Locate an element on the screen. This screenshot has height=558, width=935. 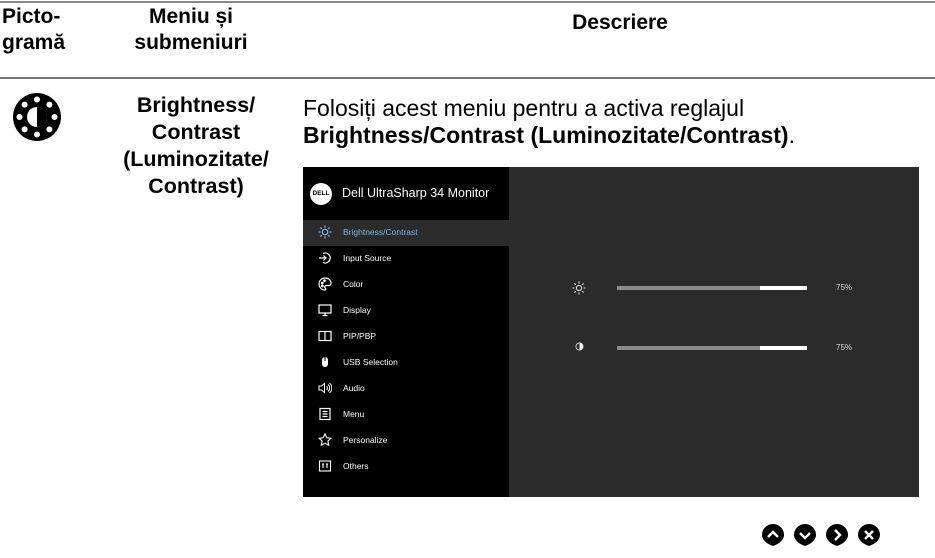
osd-item-label: Audio is located at coordinates (354, 388).